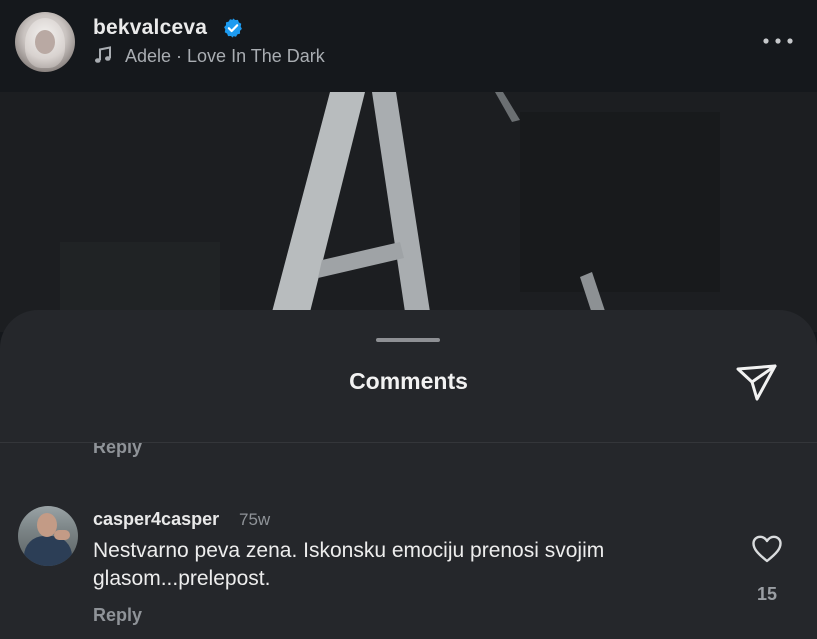 The image size is (817, 639). I want to click on sheet-title: Comments, so click(408, 381).